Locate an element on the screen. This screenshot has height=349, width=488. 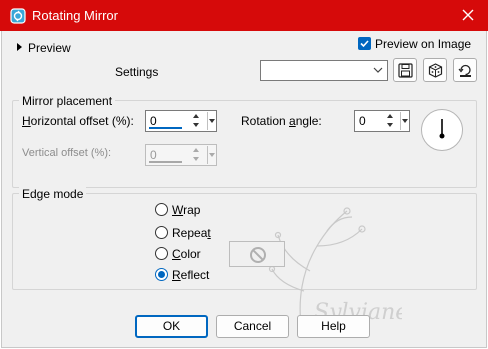
label-access-key: W is located at coordinates (178, 210).